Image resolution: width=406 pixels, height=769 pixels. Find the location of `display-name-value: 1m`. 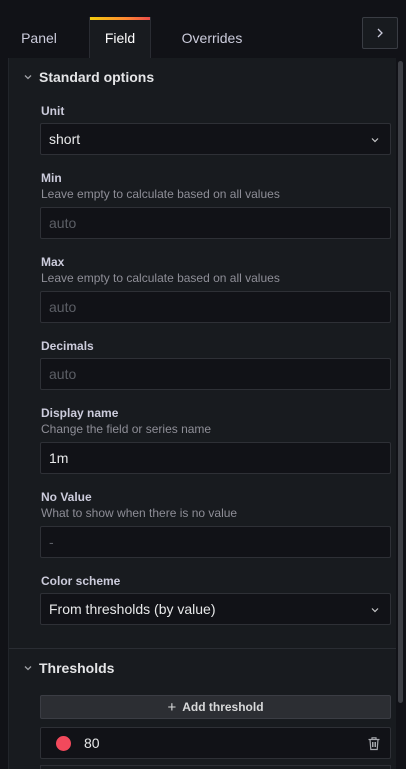

display-name-value: 1m is located at coordinates (59, 458).